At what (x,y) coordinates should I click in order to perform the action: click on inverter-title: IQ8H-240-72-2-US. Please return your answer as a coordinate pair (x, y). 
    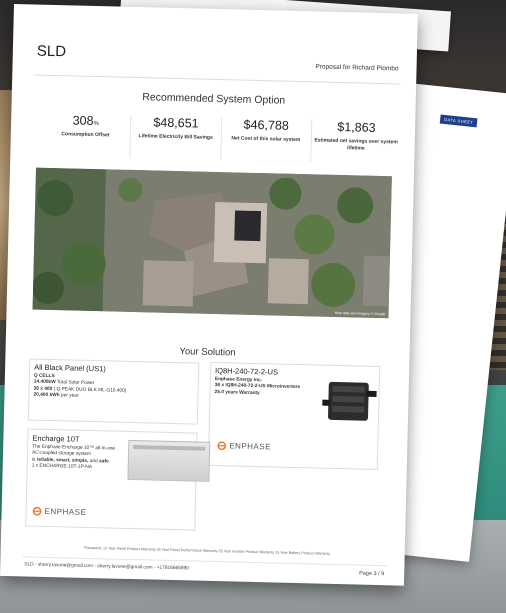
    Looking at the image, I should click on (246, 371).